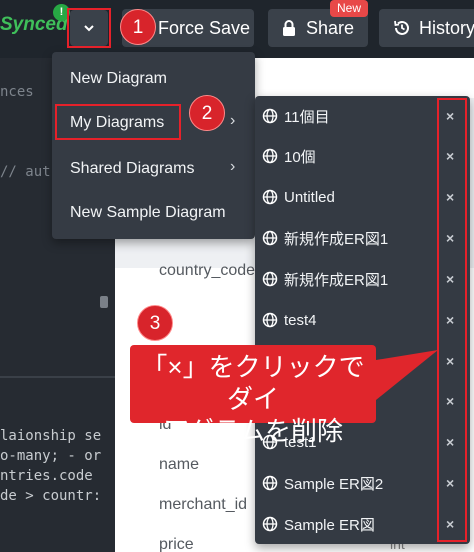  I want to click on callout-line-2: アグラムを削除, so click(253, 431).